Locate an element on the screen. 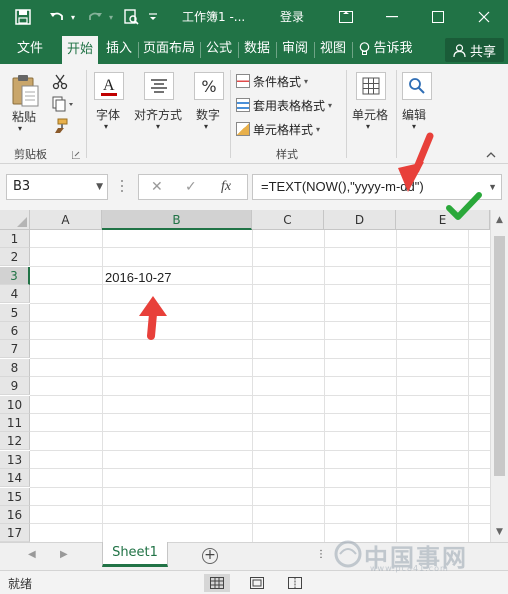 This screenshot has height=594, width=508. copy-icon is located at coordinates (64, 104).